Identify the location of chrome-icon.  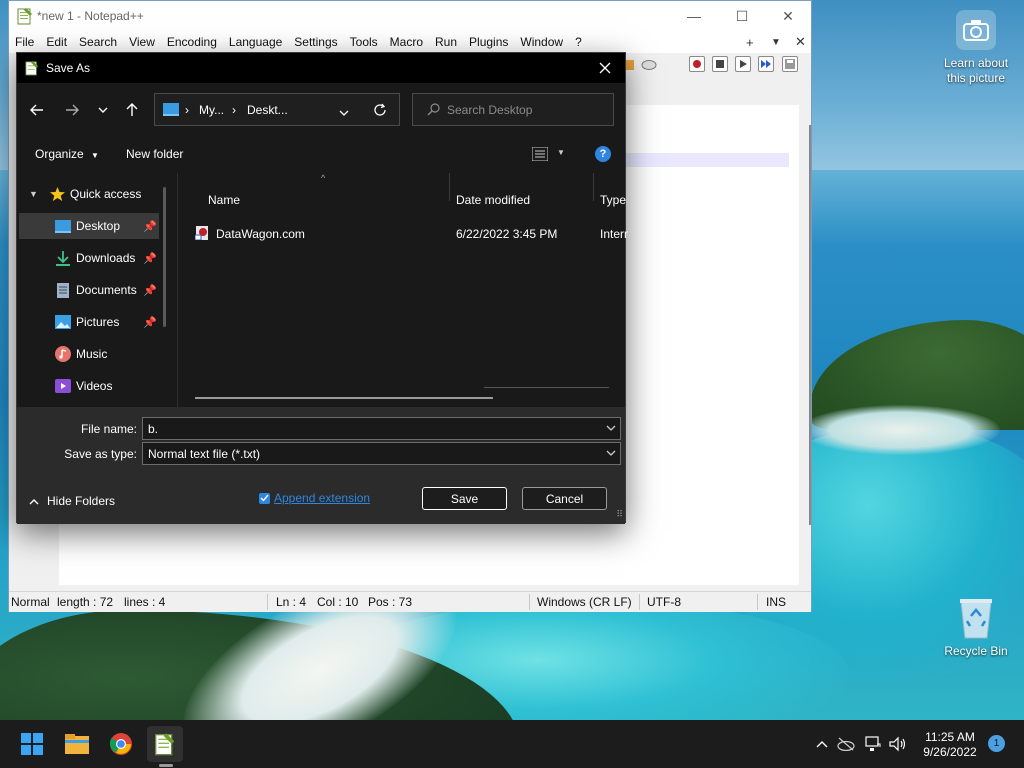
(121, 744).